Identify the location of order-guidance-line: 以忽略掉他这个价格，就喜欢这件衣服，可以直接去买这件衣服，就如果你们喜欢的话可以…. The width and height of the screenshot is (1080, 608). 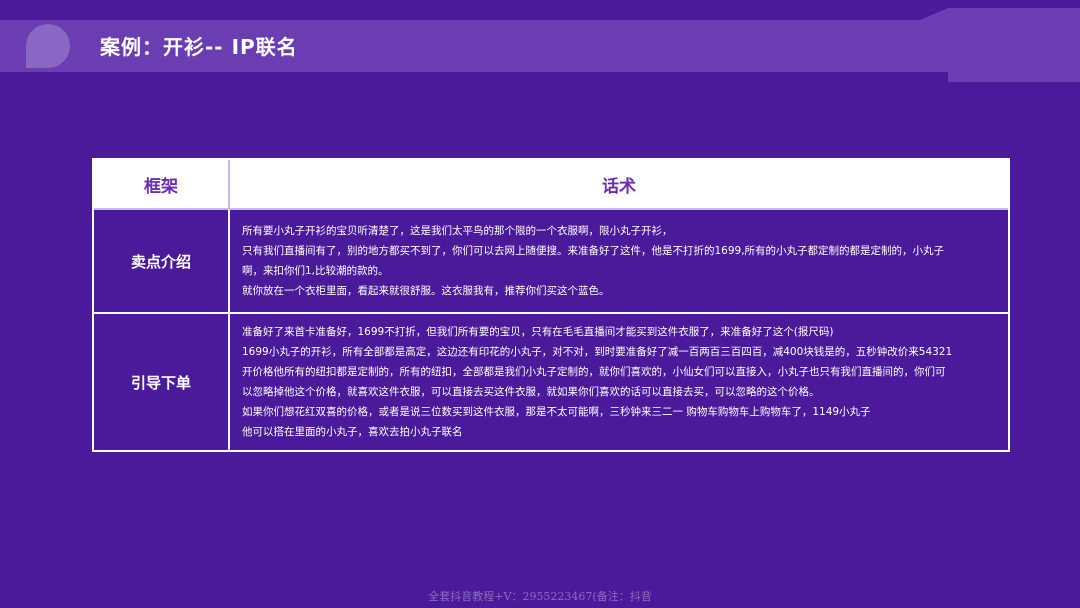
(531, 392).